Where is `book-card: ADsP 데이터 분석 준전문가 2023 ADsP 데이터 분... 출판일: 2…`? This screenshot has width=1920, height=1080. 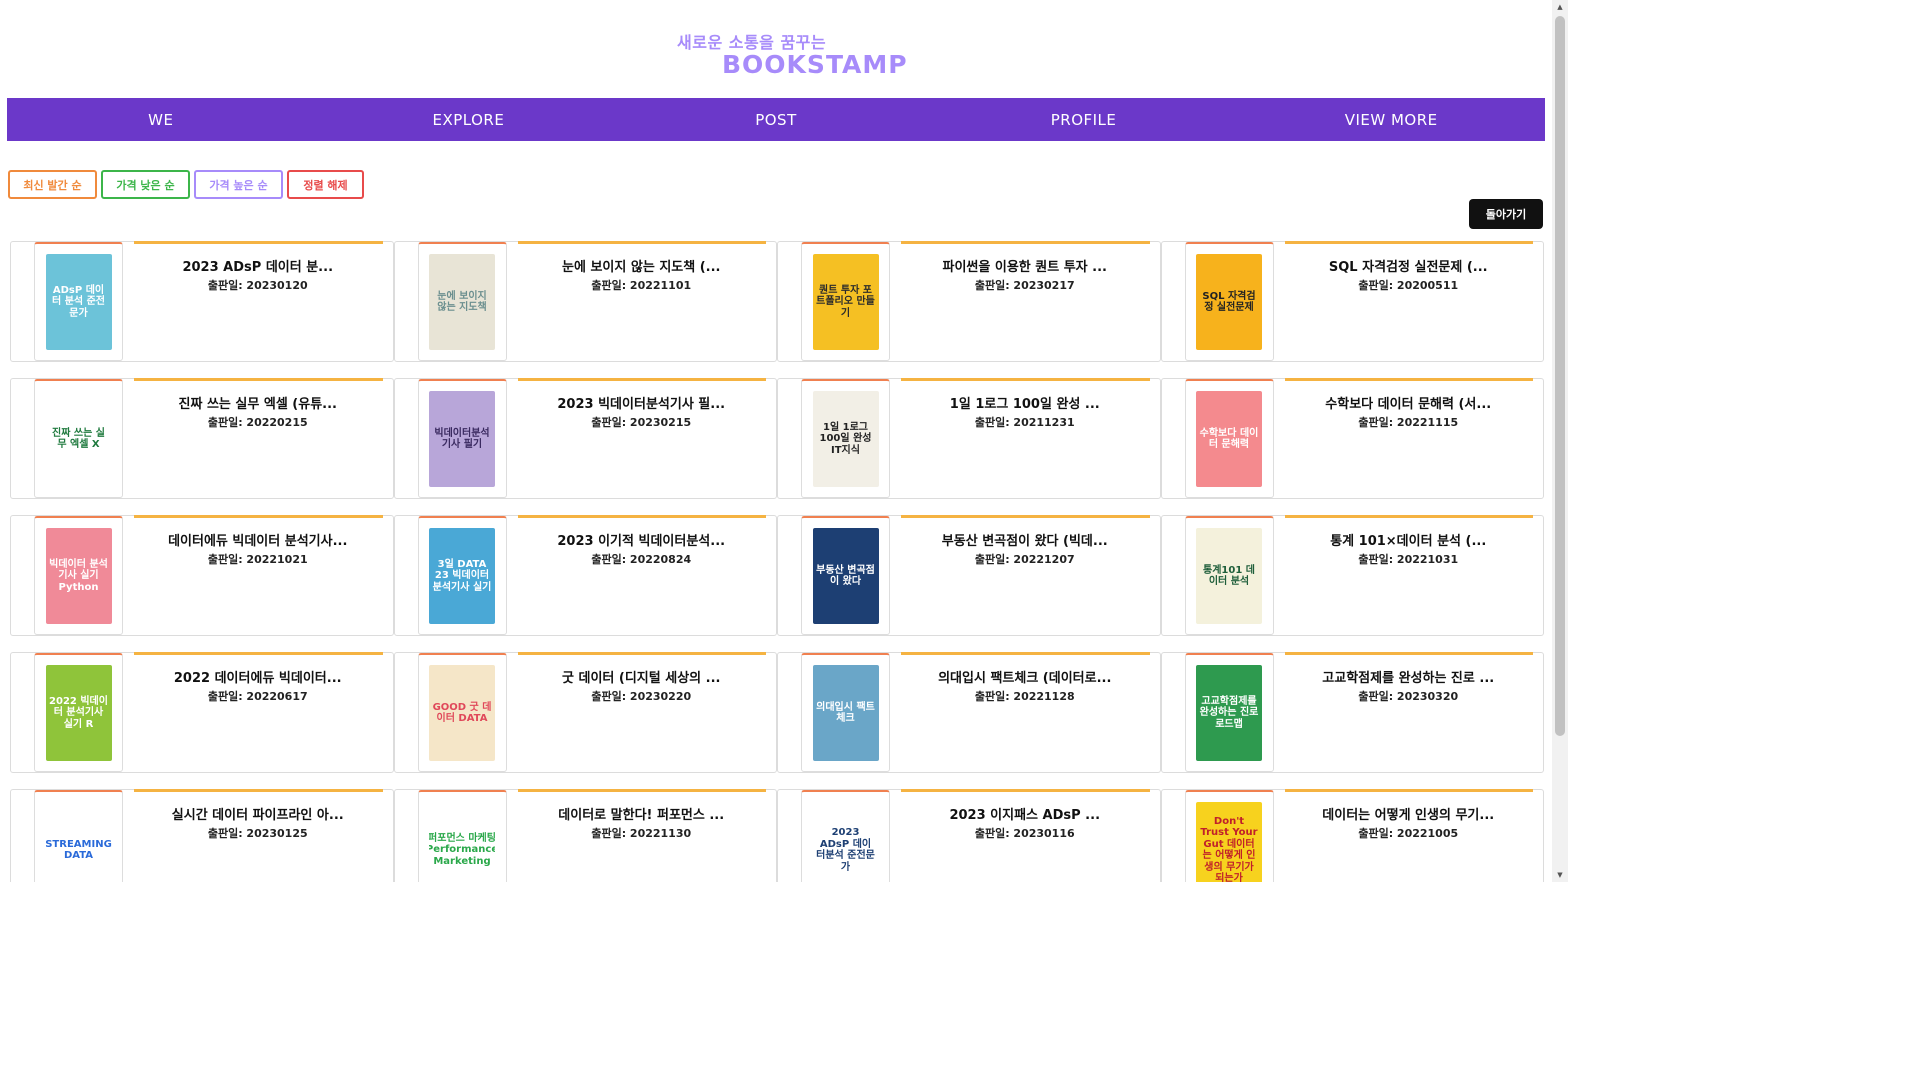 book-card: ADsP 데이터 분석 준전문가 2023 ADsP 데이터 분... 출판일: 2… is located at coordinates (202, 301).